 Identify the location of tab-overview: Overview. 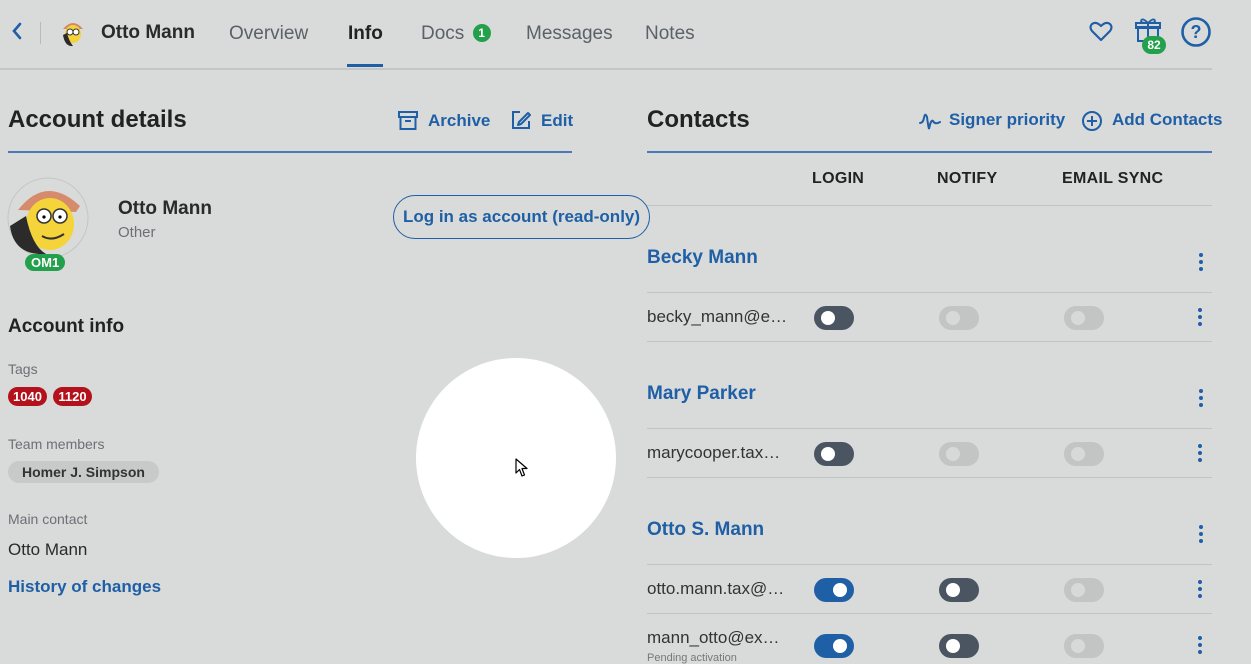
(268, 34).